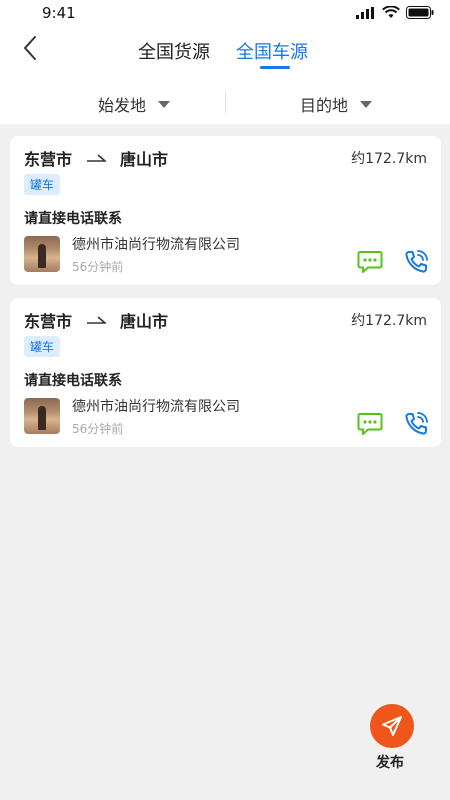 The height and width of the screenshot is (800, 450). Describe the element at coordinates (420, 12) in the screenshot. I see `battery-icon` at that location.